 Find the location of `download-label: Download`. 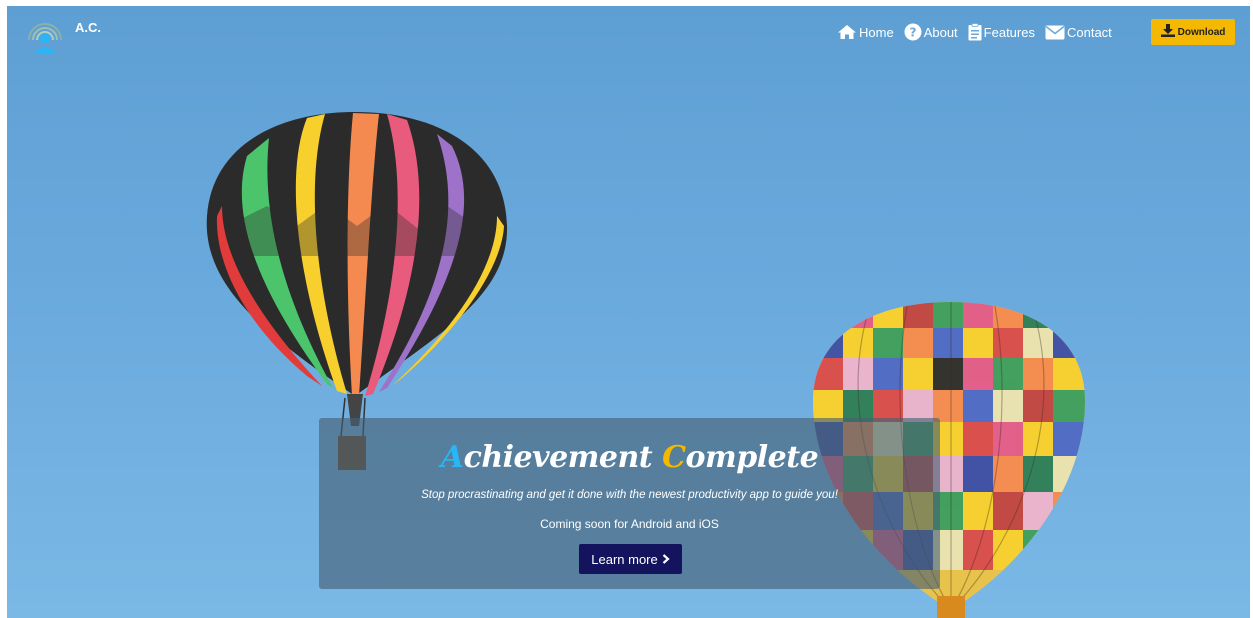

download-label: Download is located at coordinates (1201, 32).